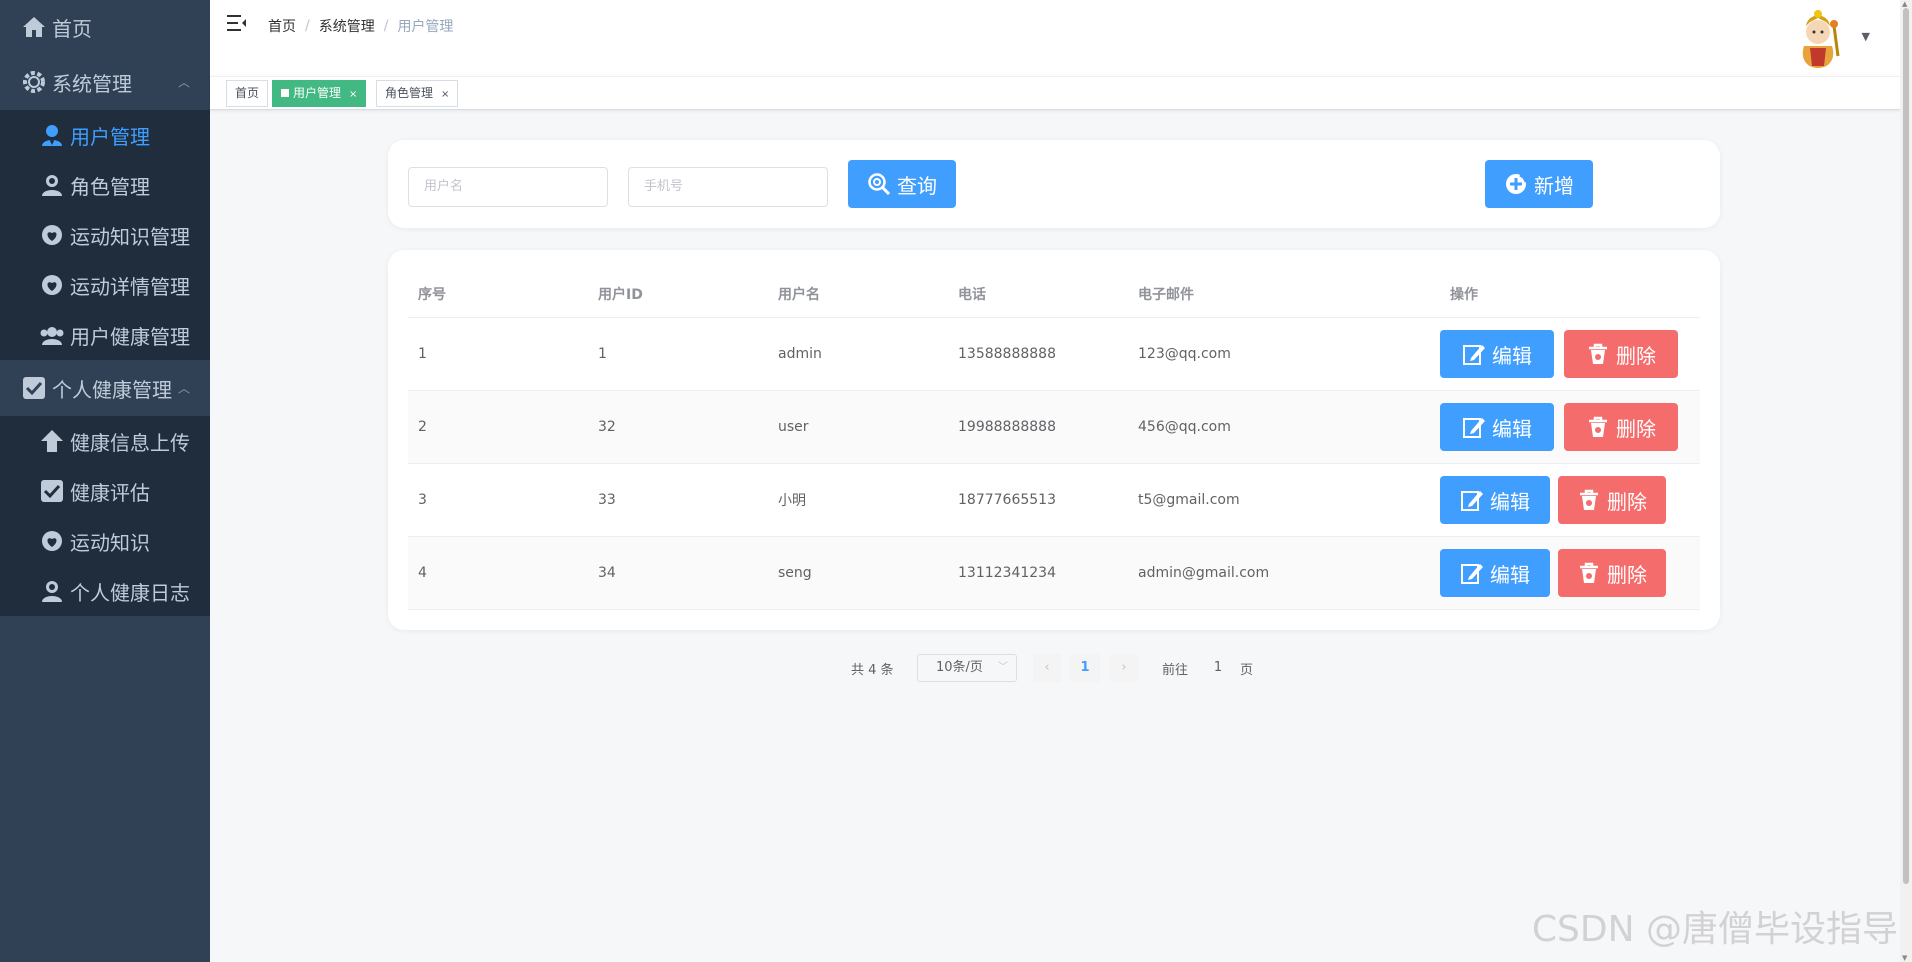  I want to click on sidebar-item-user-health-management: 用户健康管理, so click(105, 335).